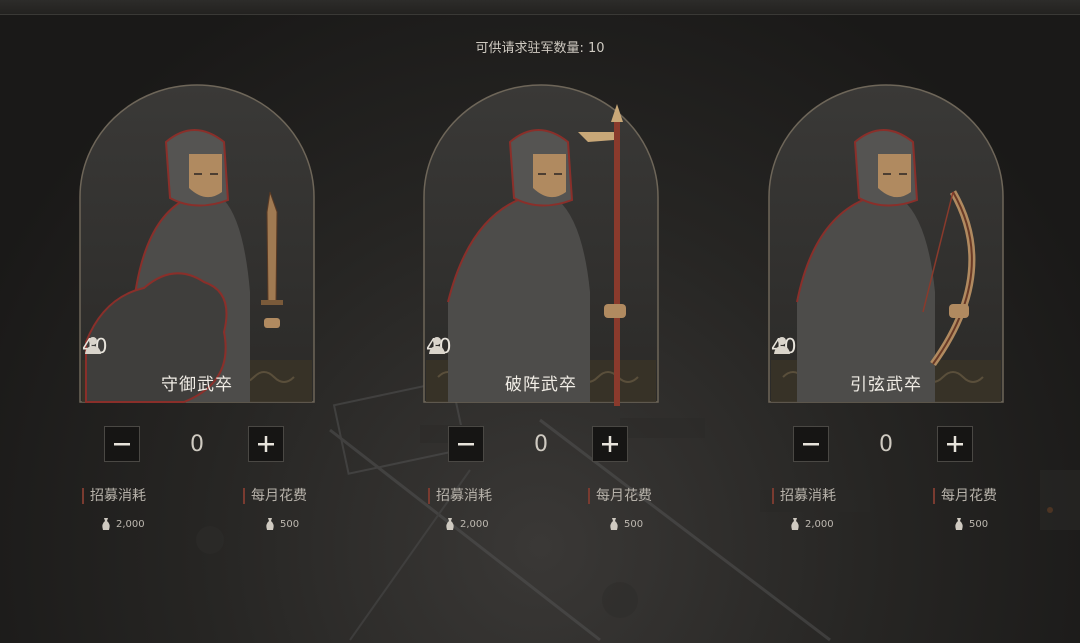 The width and height of the screenshot is (1080, 643). Describe the element at coordinates (541, 244) in the screenshot. I see `unit-portrait: 40 破阵武卒` at that location.